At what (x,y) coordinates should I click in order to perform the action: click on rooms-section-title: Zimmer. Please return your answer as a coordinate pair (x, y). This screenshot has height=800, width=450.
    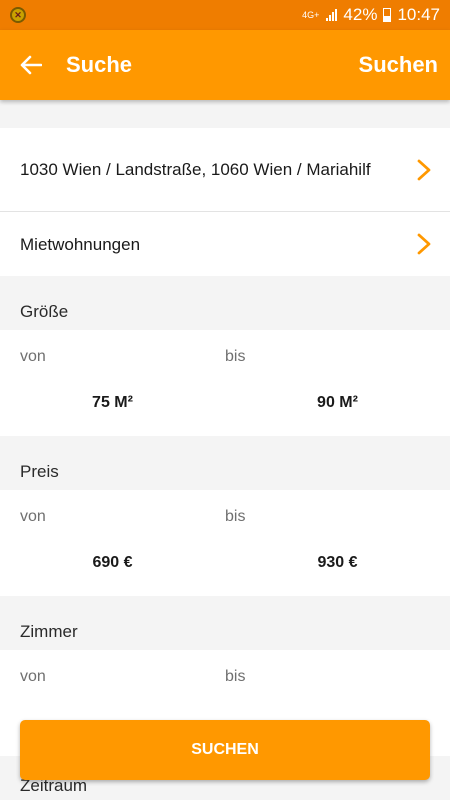
    Looking at the image, I should click on (49, 631).